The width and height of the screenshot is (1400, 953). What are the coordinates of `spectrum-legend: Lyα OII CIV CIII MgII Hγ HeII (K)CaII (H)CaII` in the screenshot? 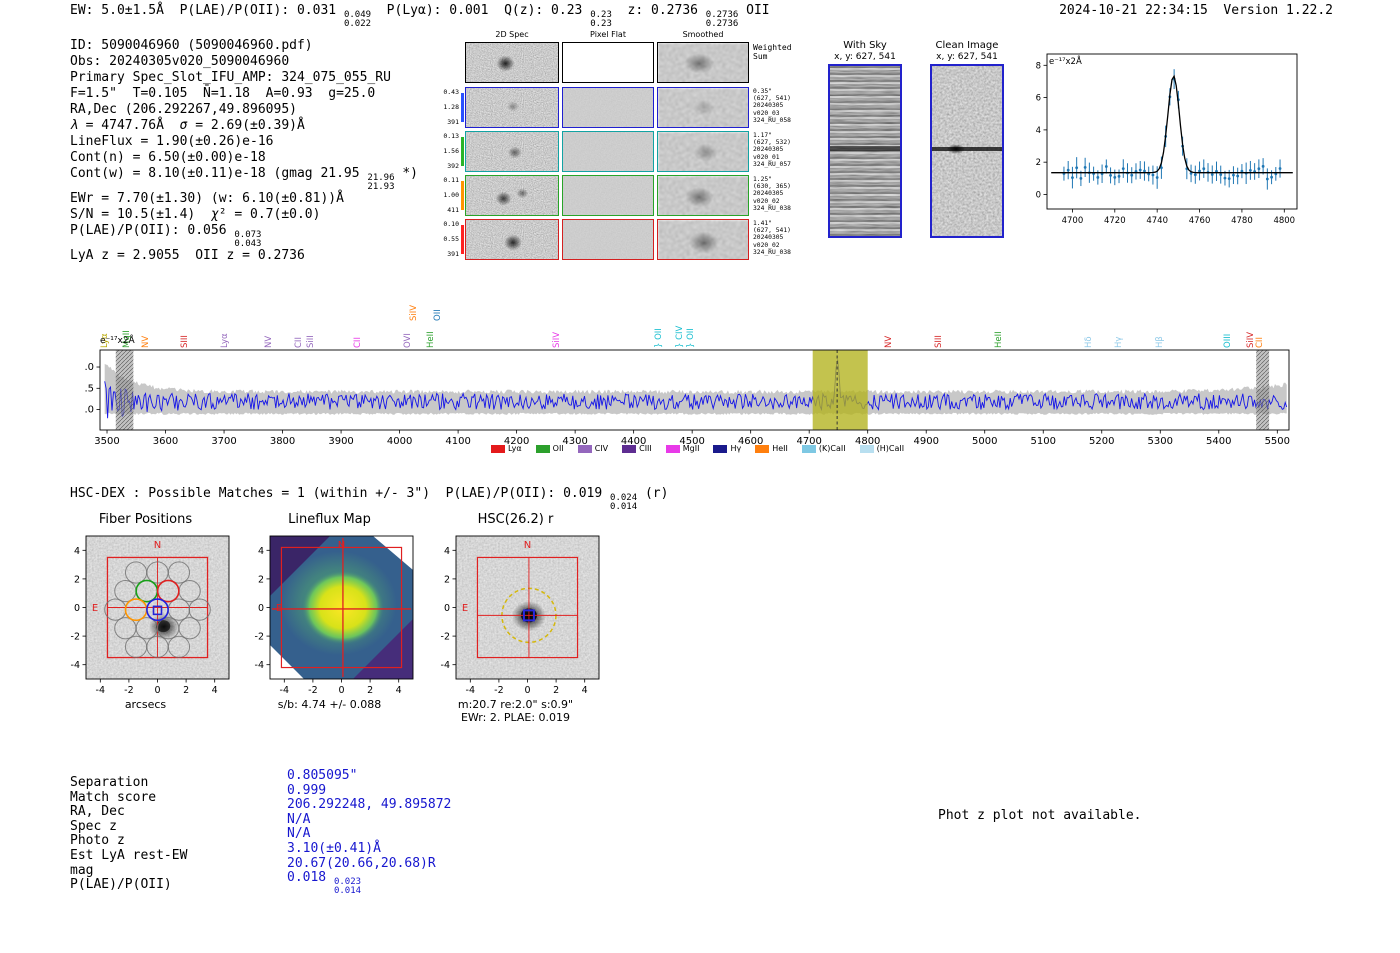 It's located at (697, 448).